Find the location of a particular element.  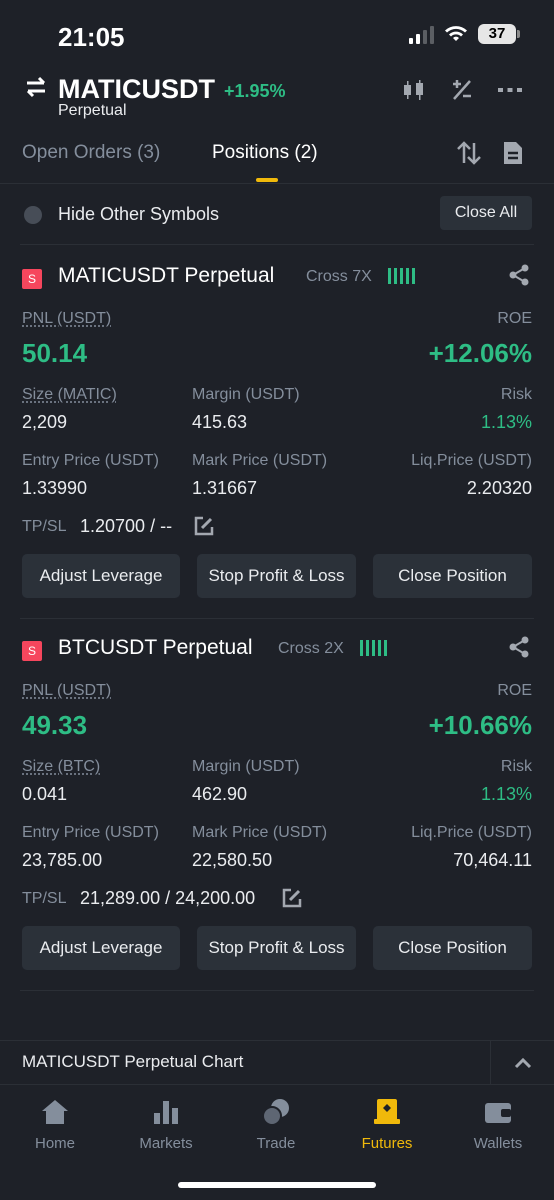

nav-label: Home is located at coordinates (54, 1143).